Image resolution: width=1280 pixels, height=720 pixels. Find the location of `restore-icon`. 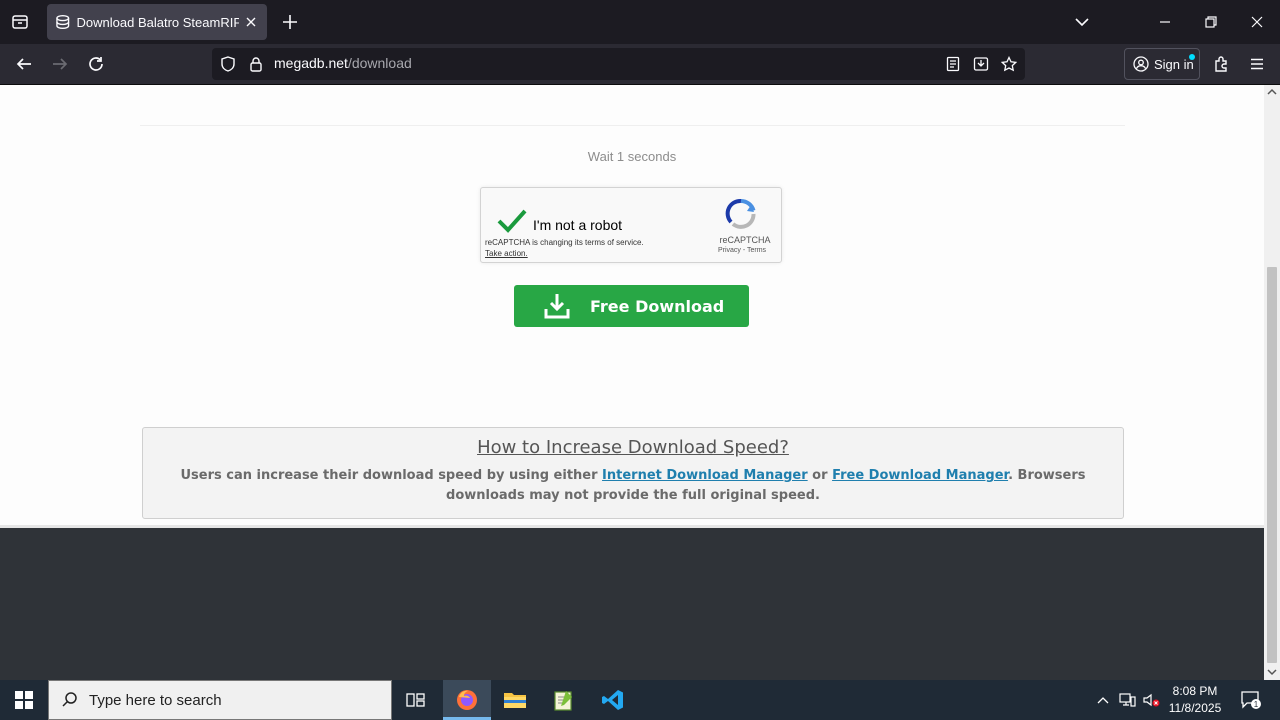

restore-icon is located at coordinates (1211, 22).